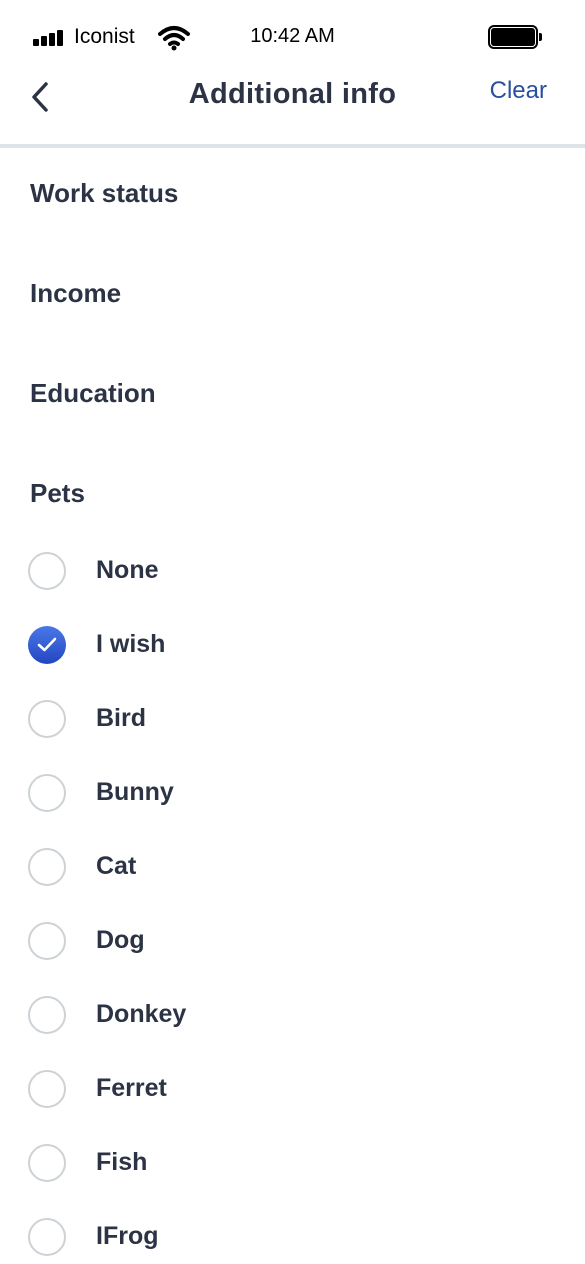 The image size is (585, 1264). What do you see at coordinates (57, 493) in the screenshot?
I see `section-pets: Pets` at bounding box center [57, 493].